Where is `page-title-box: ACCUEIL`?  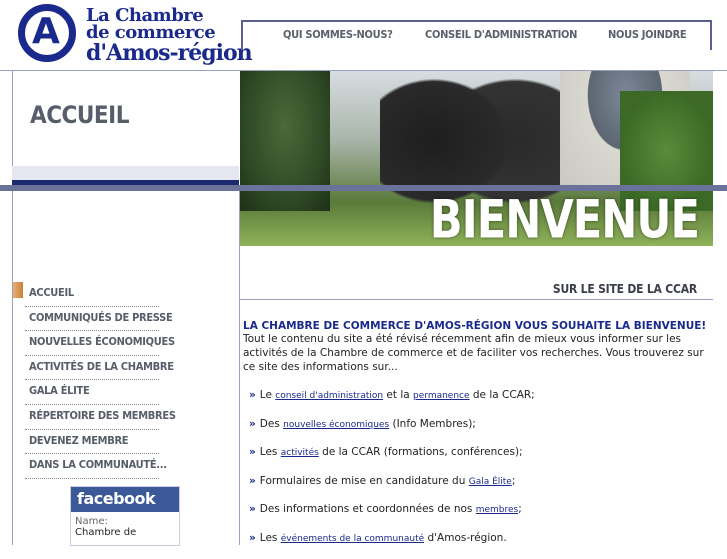 page-title-box: ACCUEIL is located at coordinates (125, 118).